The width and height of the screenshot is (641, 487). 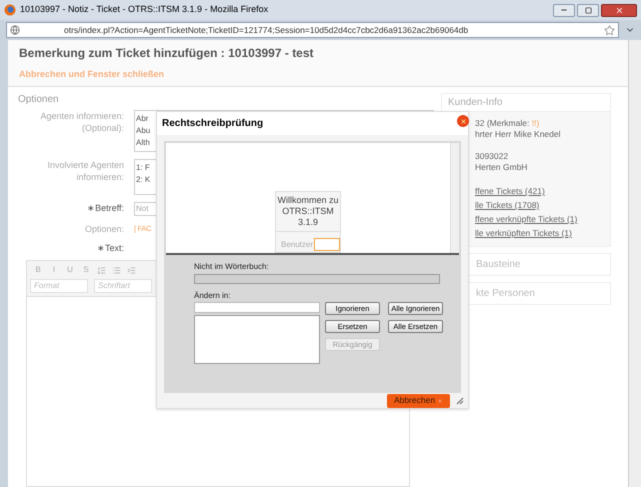 I want to click on dialog-title: Rechtschreibprüfung, so click(x=213, y=124).